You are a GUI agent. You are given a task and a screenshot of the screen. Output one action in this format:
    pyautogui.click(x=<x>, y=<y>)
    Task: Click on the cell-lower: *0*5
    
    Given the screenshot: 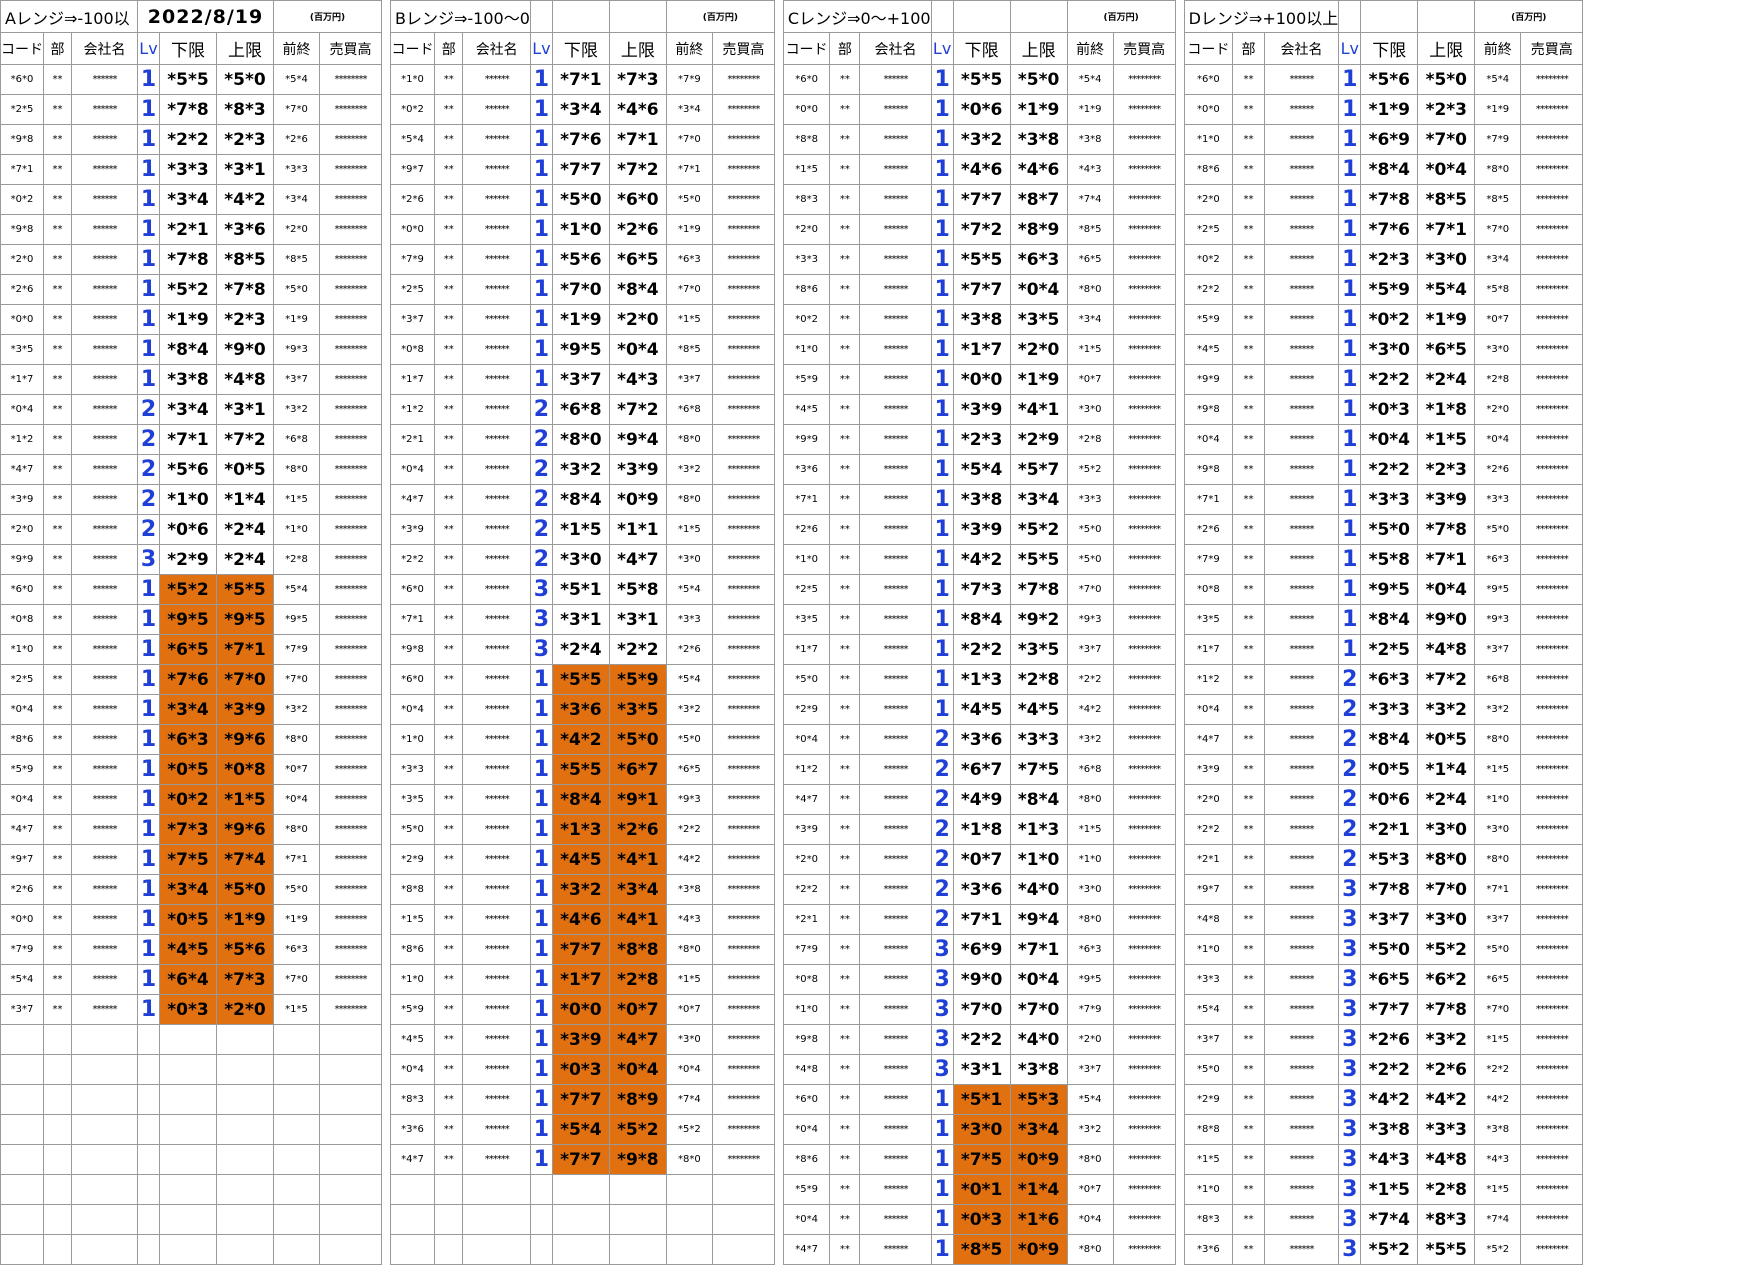 What is the action you would take?
    pyautogui.click(x=188, y=769)
    